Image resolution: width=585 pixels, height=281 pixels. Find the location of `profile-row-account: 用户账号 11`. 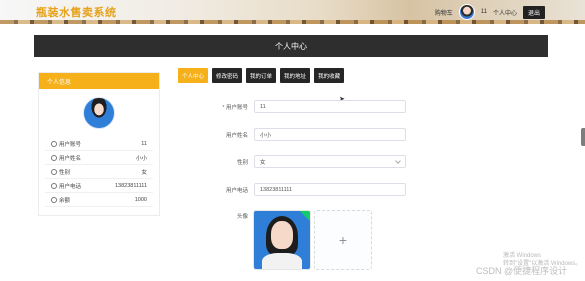

profile-row-account: 用户账号 11 is located at coordinates (99, 144).